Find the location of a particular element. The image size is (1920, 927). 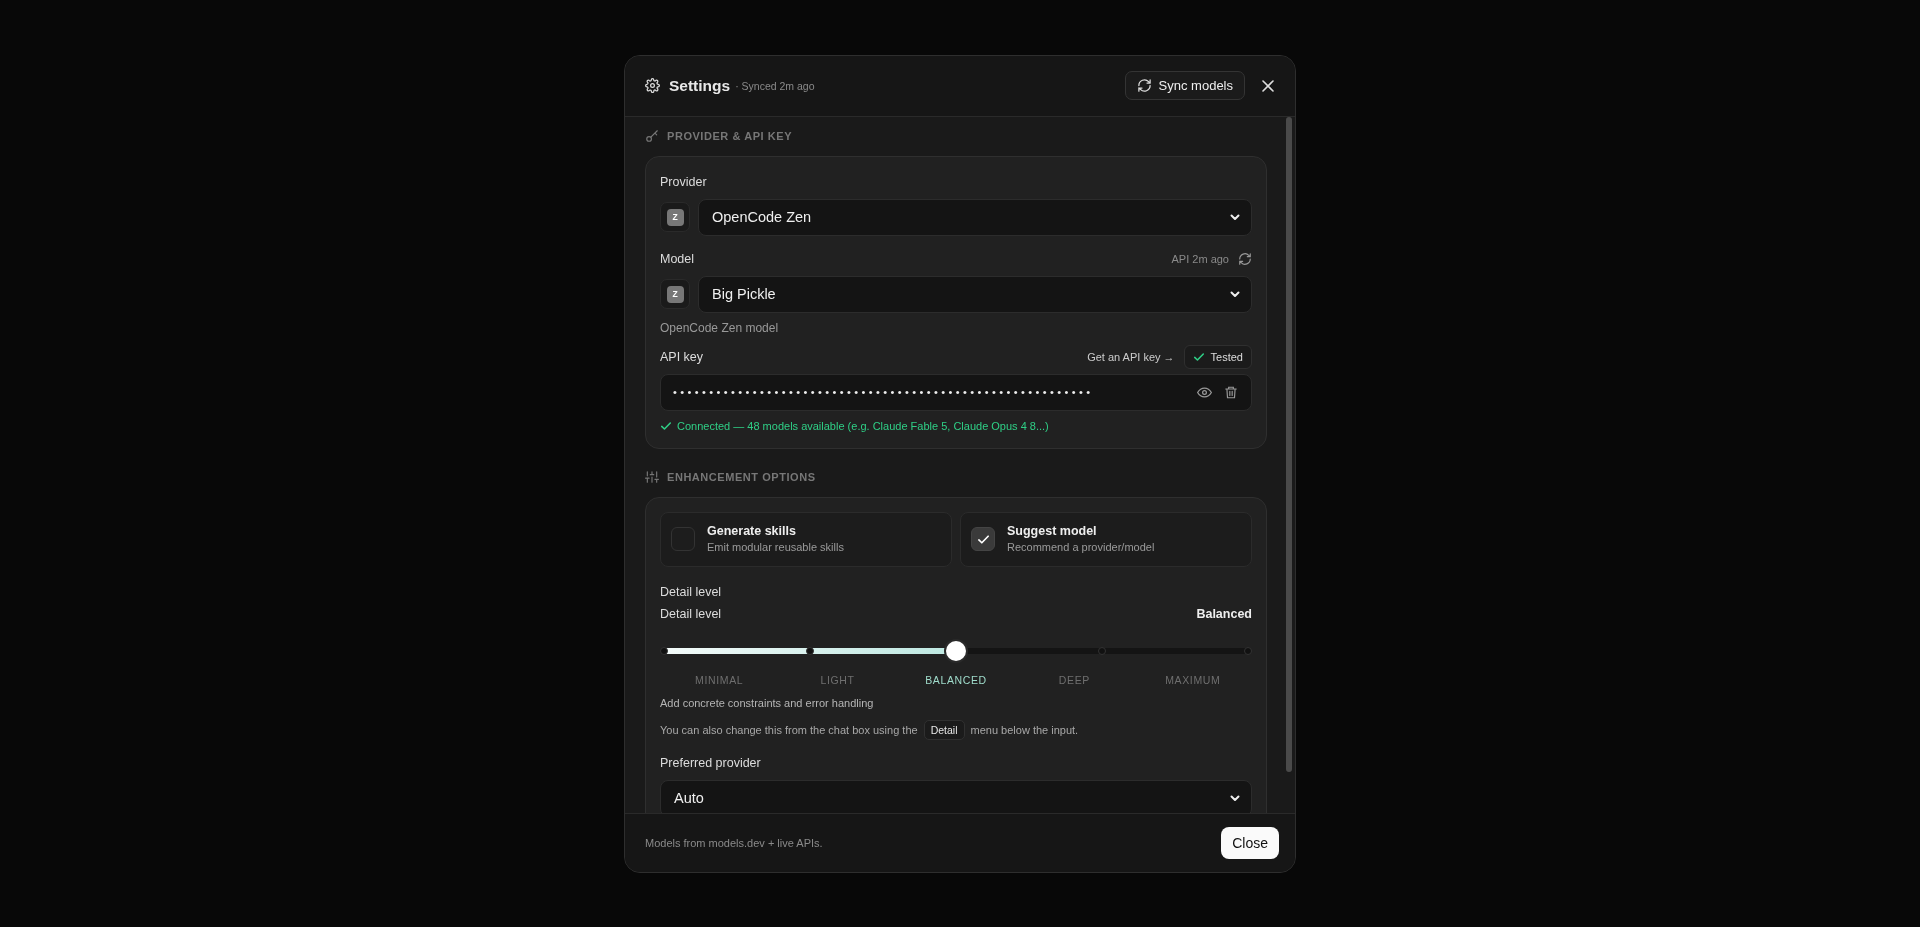

section-heading: ENHANCEMENT OPTIONS is located at coordinates (741, 476).